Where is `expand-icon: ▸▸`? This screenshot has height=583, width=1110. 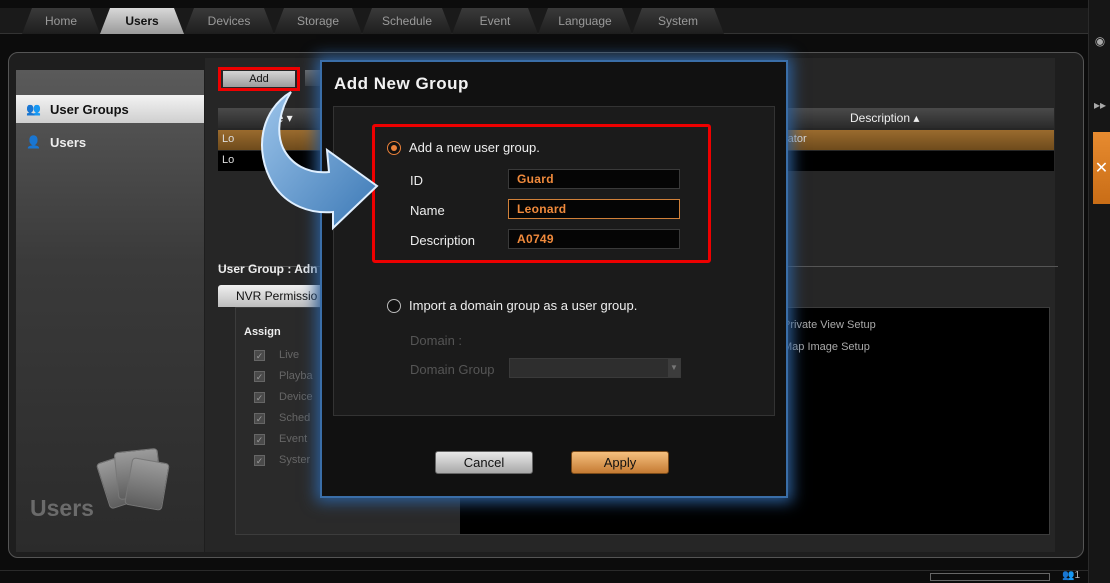 expand-icon: ▸▸ is located at coordinates (1099, 105).